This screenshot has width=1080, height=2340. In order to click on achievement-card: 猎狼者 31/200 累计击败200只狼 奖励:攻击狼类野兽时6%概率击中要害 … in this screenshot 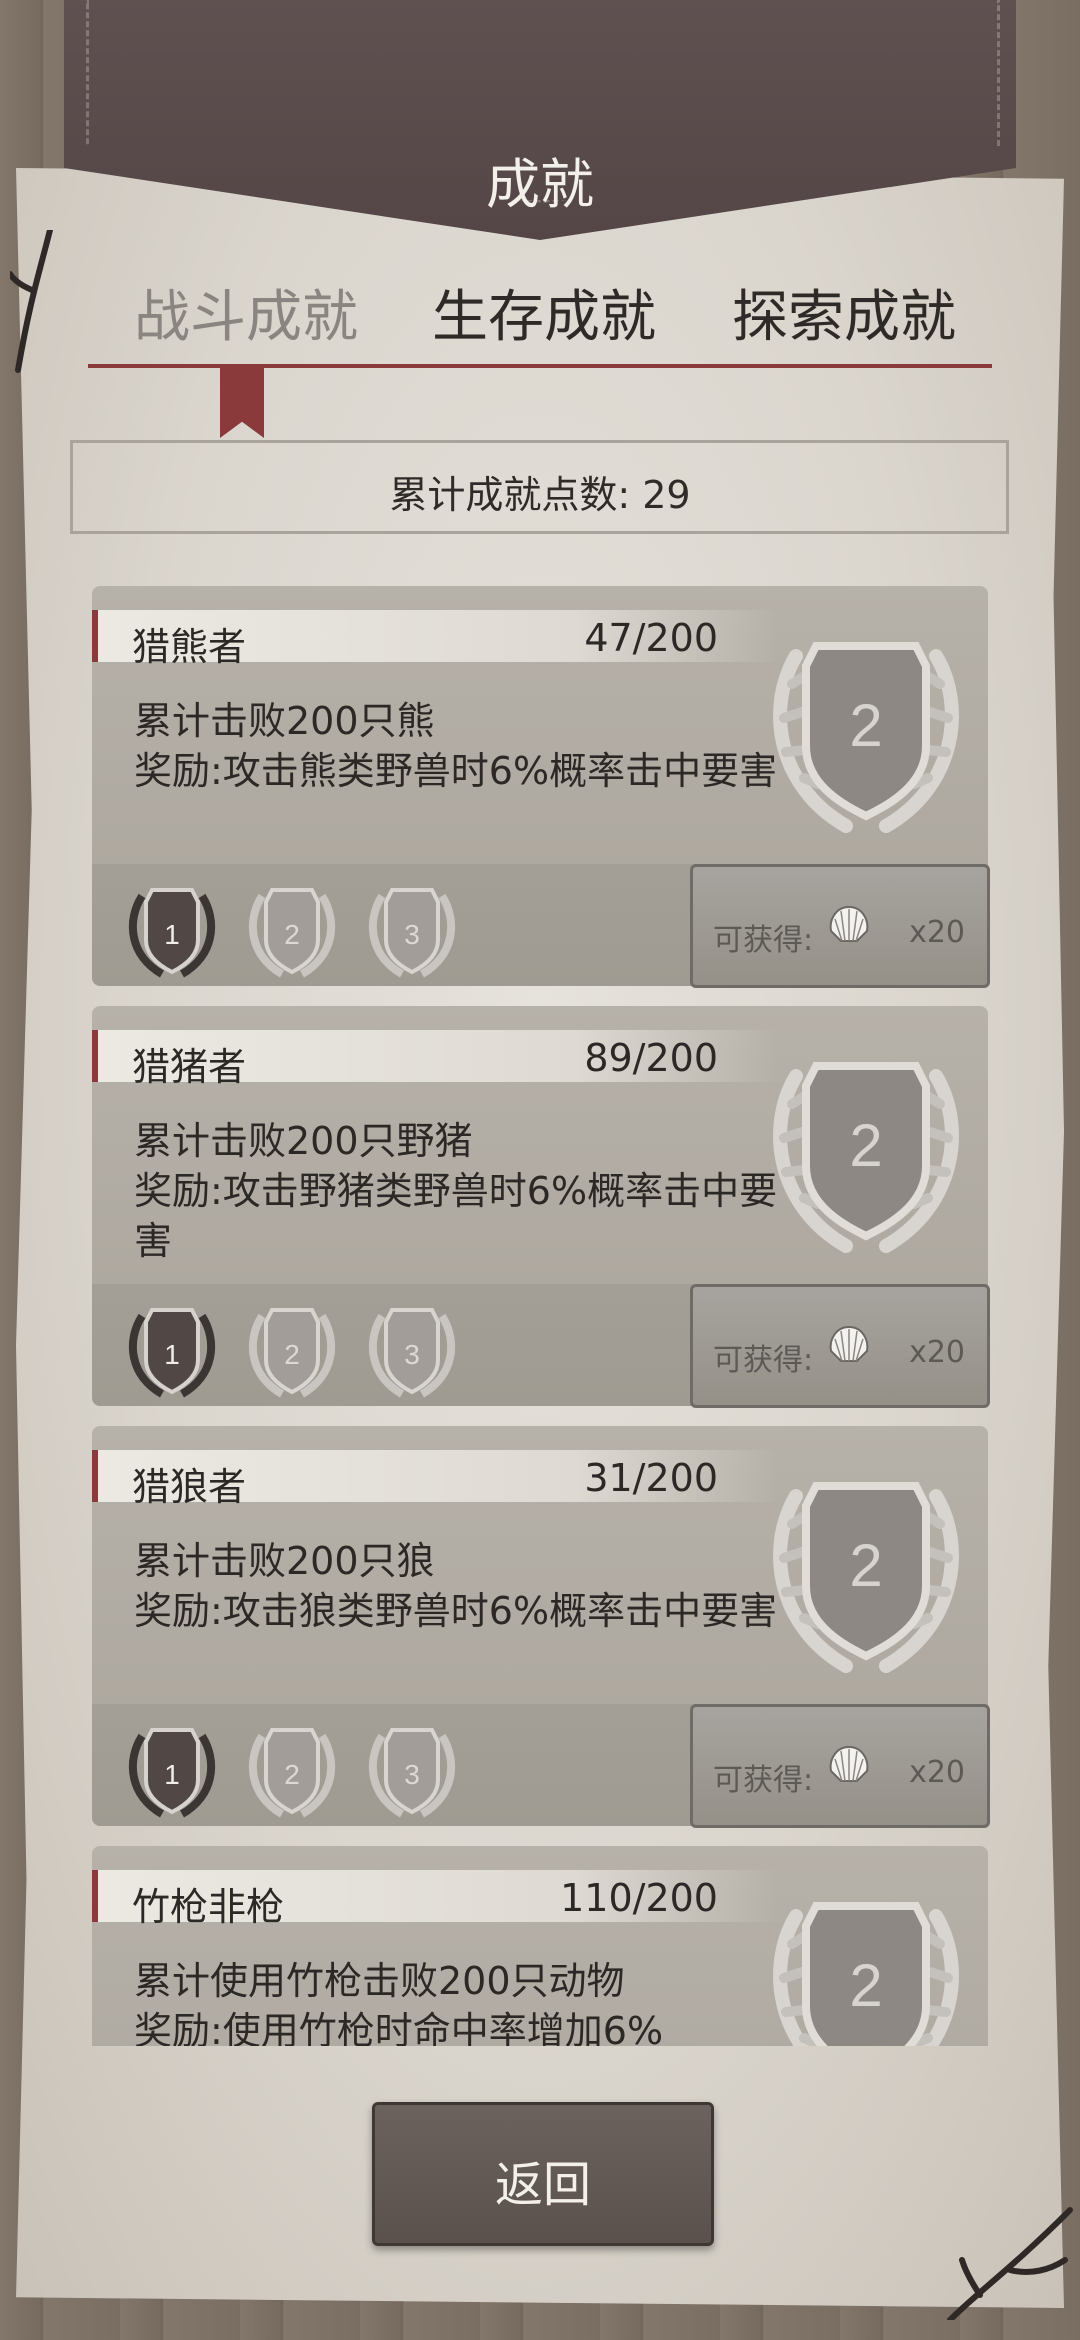, I will do `click(541, 1627)`.